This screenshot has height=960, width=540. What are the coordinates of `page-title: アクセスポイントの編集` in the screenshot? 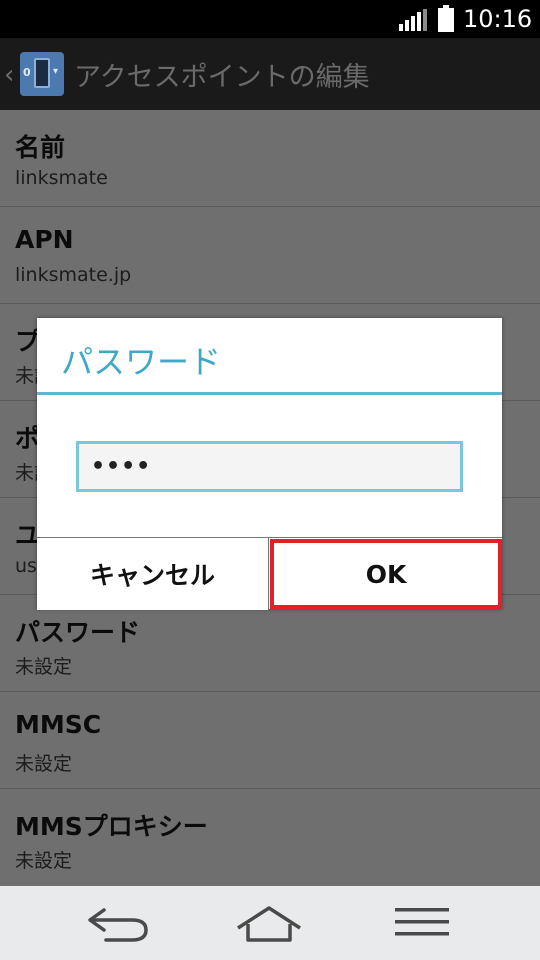 It's located at (222, 77).